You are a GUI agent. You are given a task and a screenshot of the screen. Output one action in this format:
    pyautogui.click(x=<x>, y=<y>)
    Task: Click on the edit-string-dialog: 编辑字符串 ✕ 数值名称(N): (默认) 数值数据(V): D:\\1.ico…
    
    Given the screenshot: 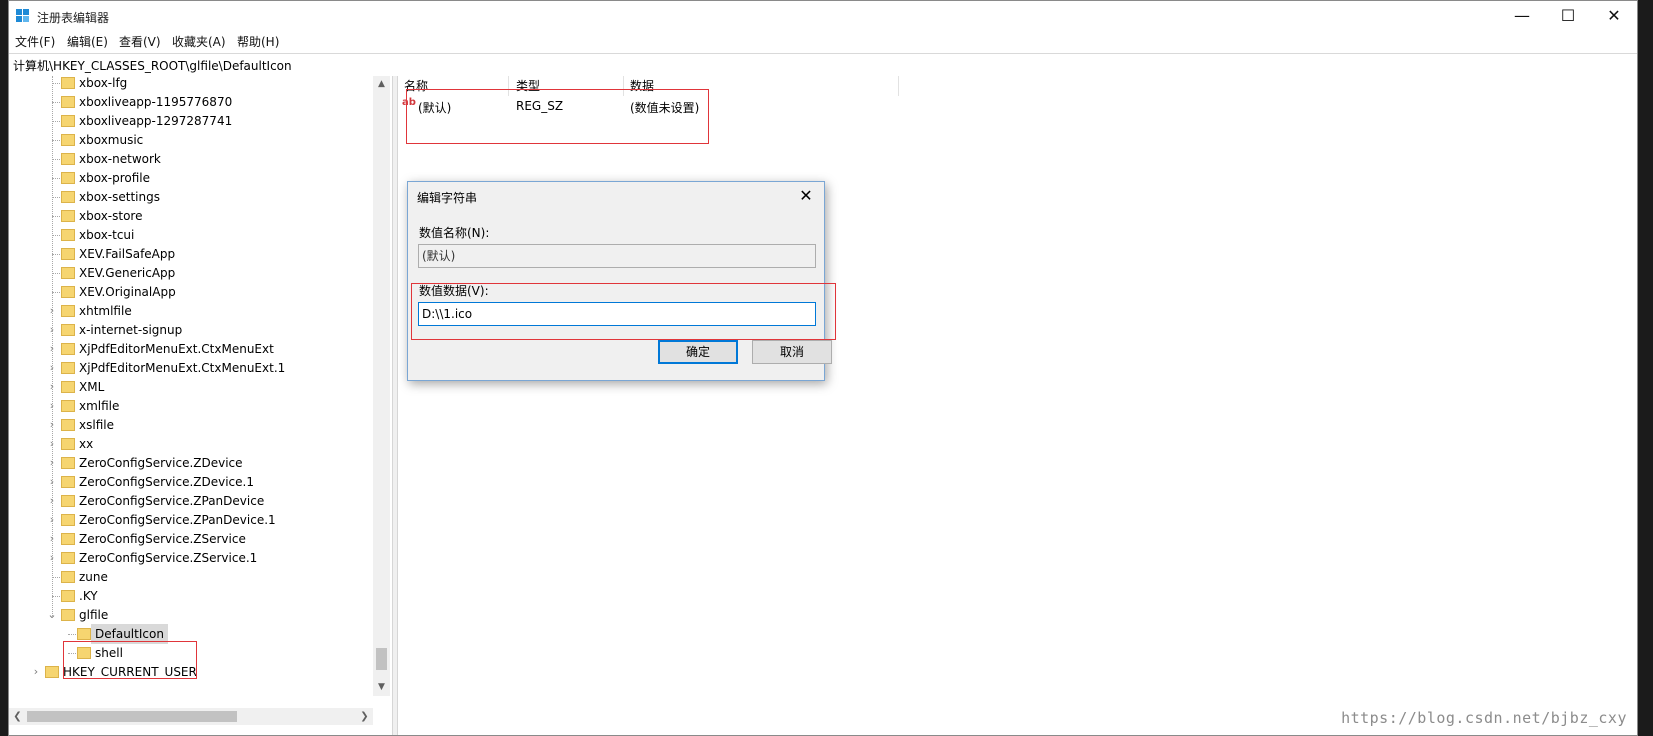 What is the action you would take?
    pyautogui.click(x=619, y=281)
    